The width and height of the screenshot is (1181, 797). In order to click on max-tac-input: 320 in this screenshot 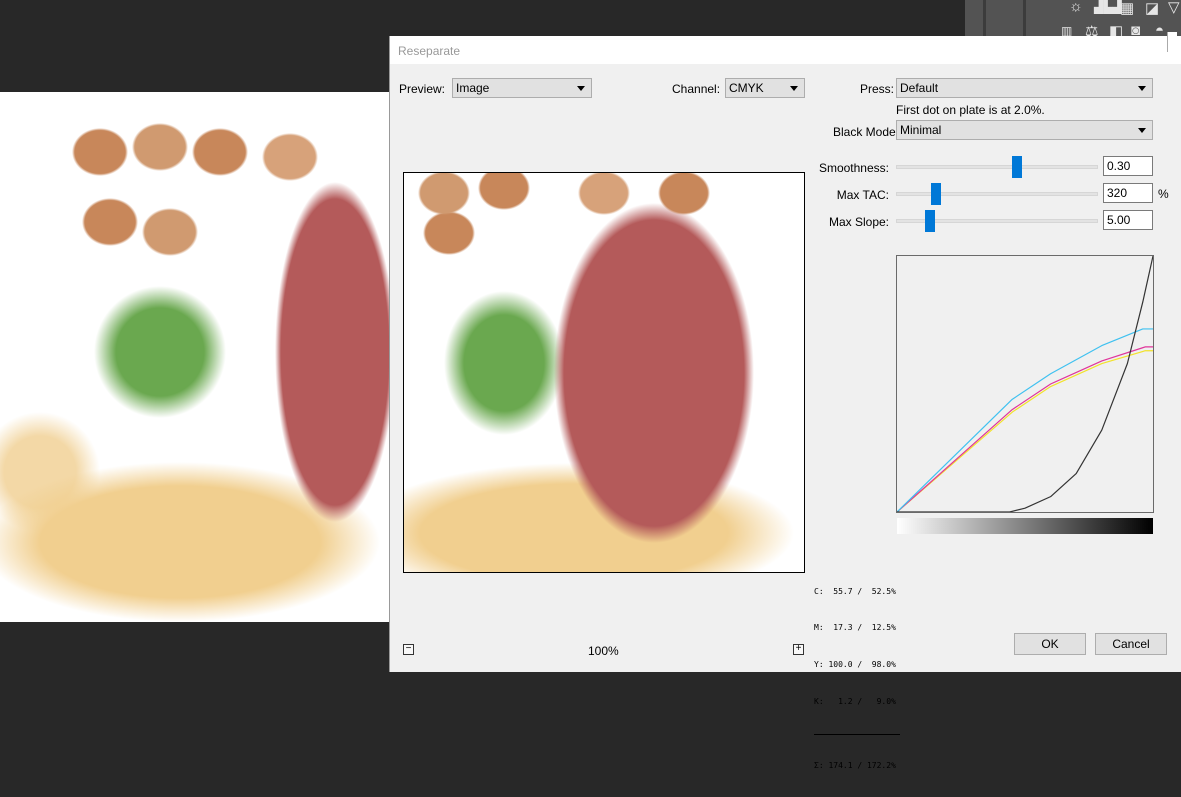, I will do `click(1128, 193)`.